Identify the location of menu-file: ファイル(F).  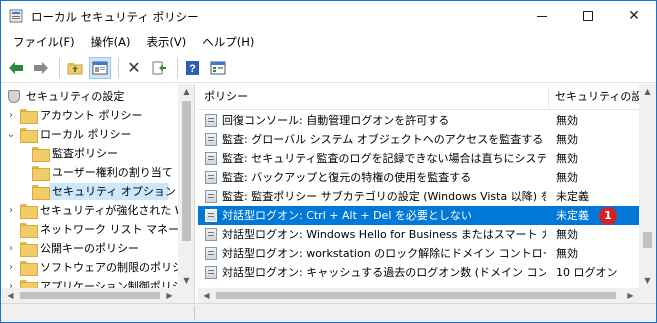
(44, 42).